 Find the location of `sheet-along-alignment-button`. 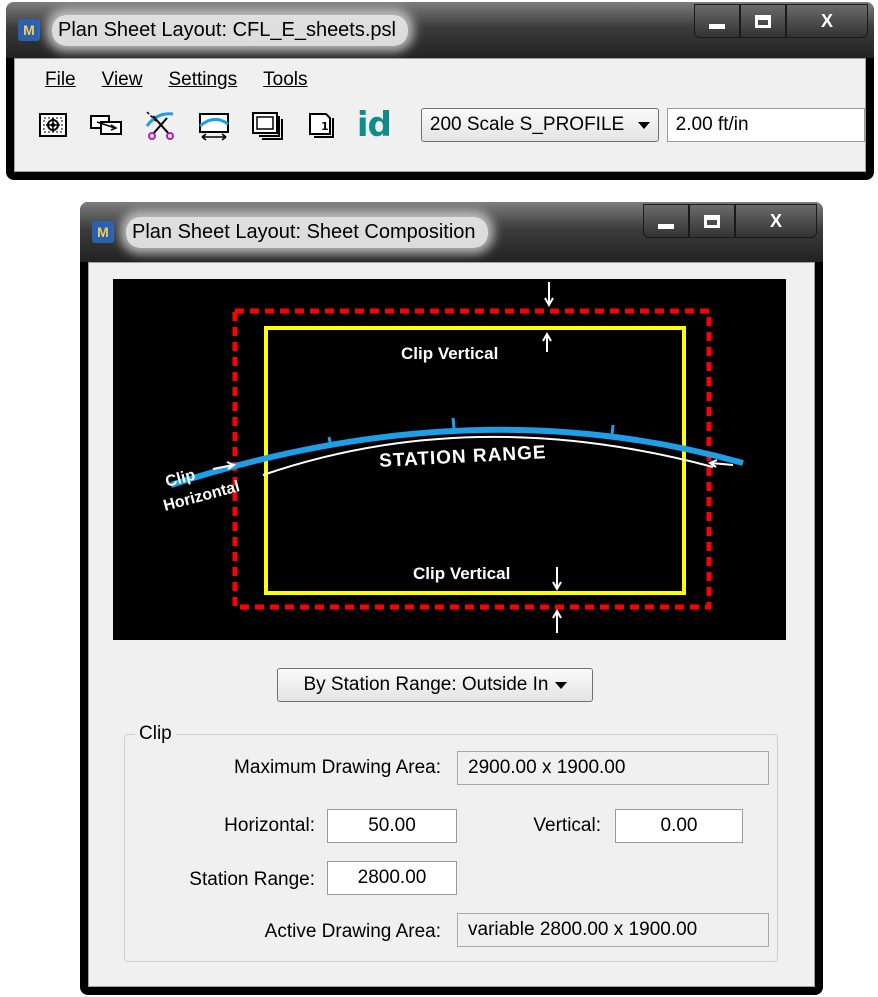

sheet-along-alignment-button is located at coordinates (214, 125).